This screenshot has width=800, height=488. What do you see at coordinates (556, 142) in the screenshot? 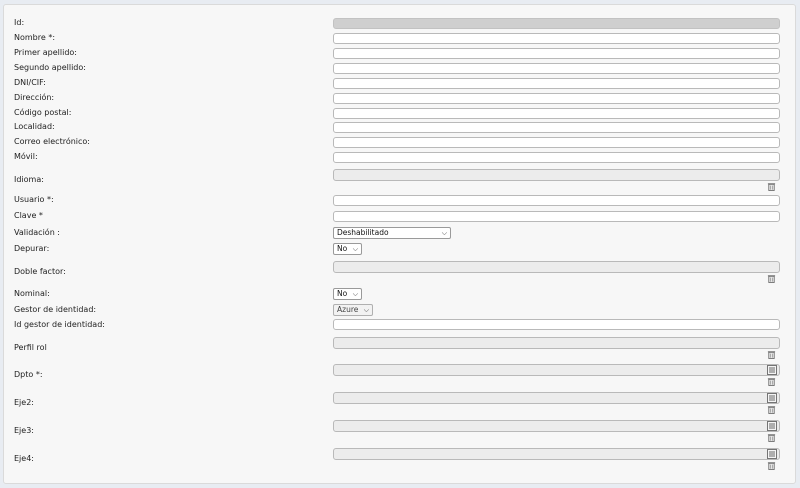
I see `correo-input` at bounding box center [556, 142].